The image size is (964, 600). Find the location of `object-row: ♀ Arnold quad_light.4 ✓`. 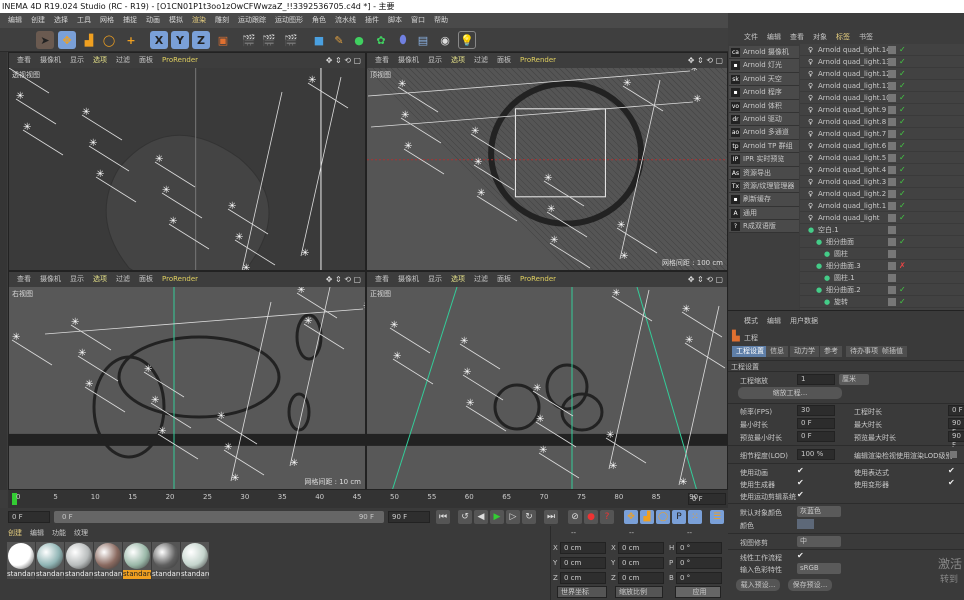

object-row: ♀ Arnold quad_light.4 ✓ is located at coordinates (882, 170).